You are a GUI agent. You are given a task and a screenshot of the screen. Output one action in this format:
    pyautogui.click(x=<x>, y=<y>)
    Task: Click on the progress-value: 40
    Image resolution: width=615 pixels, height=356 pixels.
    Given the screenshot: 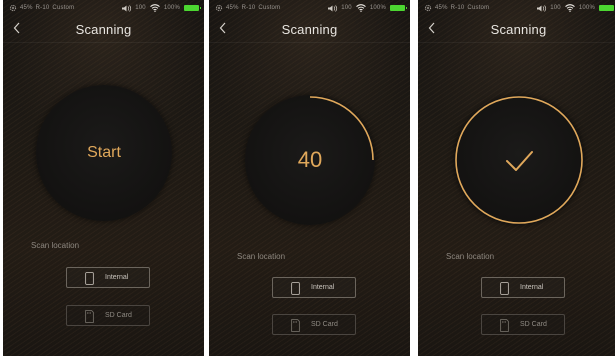 What is the action you would take?
    pyautogui.click(x=310, y=159)
    